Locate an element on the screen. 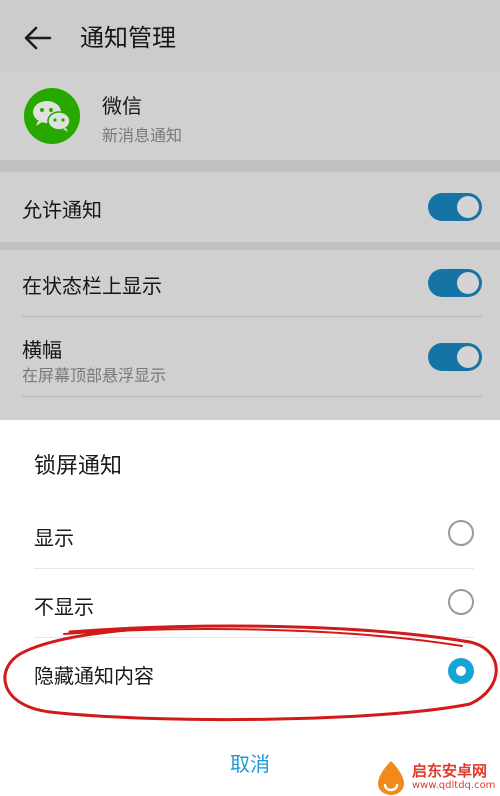 The height and width of the screenshot is (796, 500). option-label: 隐藏通知内容 is located at coordinates (94, 676).